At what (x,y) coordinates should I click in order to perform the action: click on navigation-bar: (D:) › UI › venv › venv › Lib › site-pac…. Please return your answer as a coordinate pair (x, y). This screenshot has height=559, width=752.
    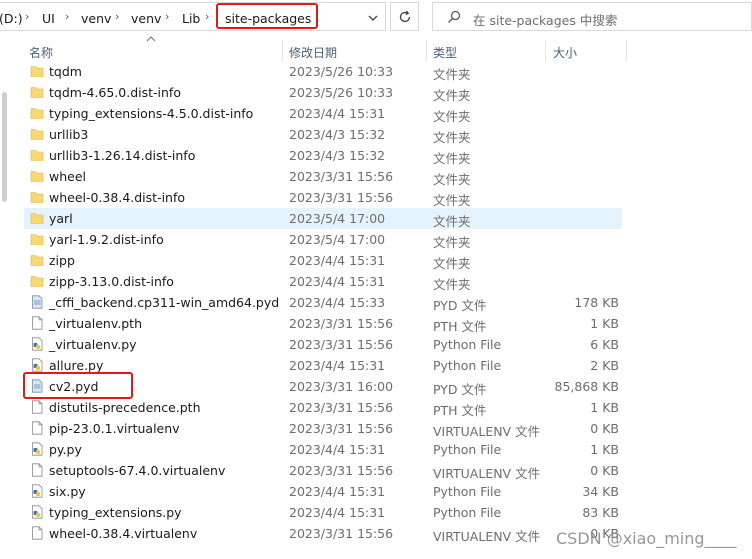
    Looking at the image, I should click on (376, 17).